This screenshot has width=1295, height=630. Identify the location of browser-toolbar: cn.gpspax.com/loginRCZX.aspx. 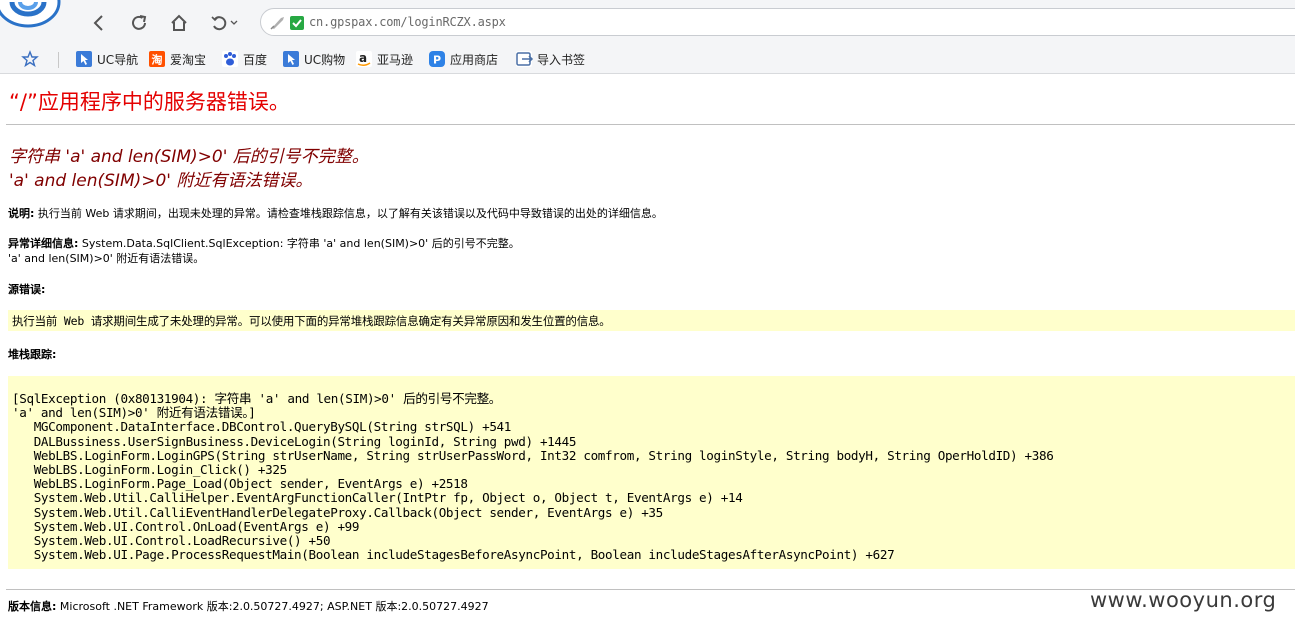
(647, 22).